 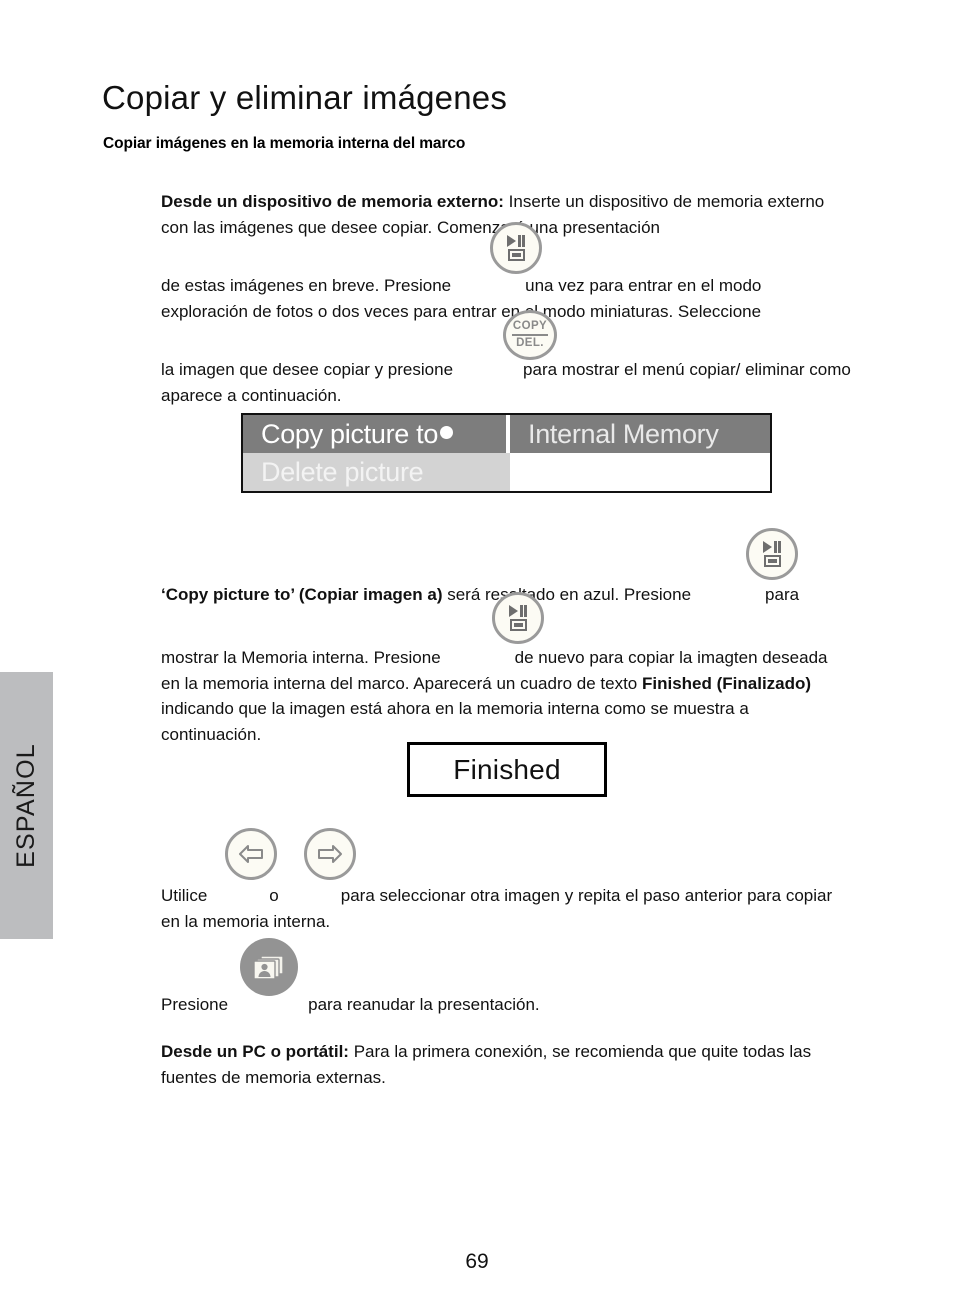 I want to click on paragraph-text-before-play: de estas imágenes en breve. Presione, so click(x=306, y=285).